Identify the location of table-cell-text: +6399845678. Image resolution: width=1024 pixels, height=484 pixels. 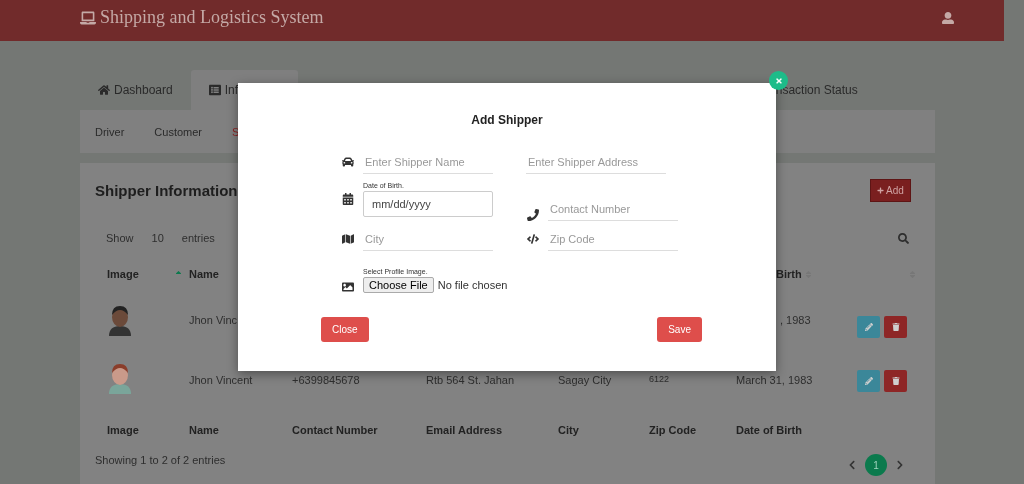
(326, 379).